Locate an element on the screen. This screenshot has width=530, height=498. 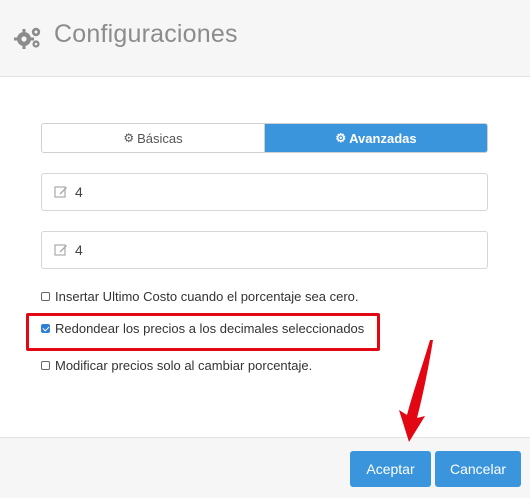
gears-icon is located at coordinates (27, 38).